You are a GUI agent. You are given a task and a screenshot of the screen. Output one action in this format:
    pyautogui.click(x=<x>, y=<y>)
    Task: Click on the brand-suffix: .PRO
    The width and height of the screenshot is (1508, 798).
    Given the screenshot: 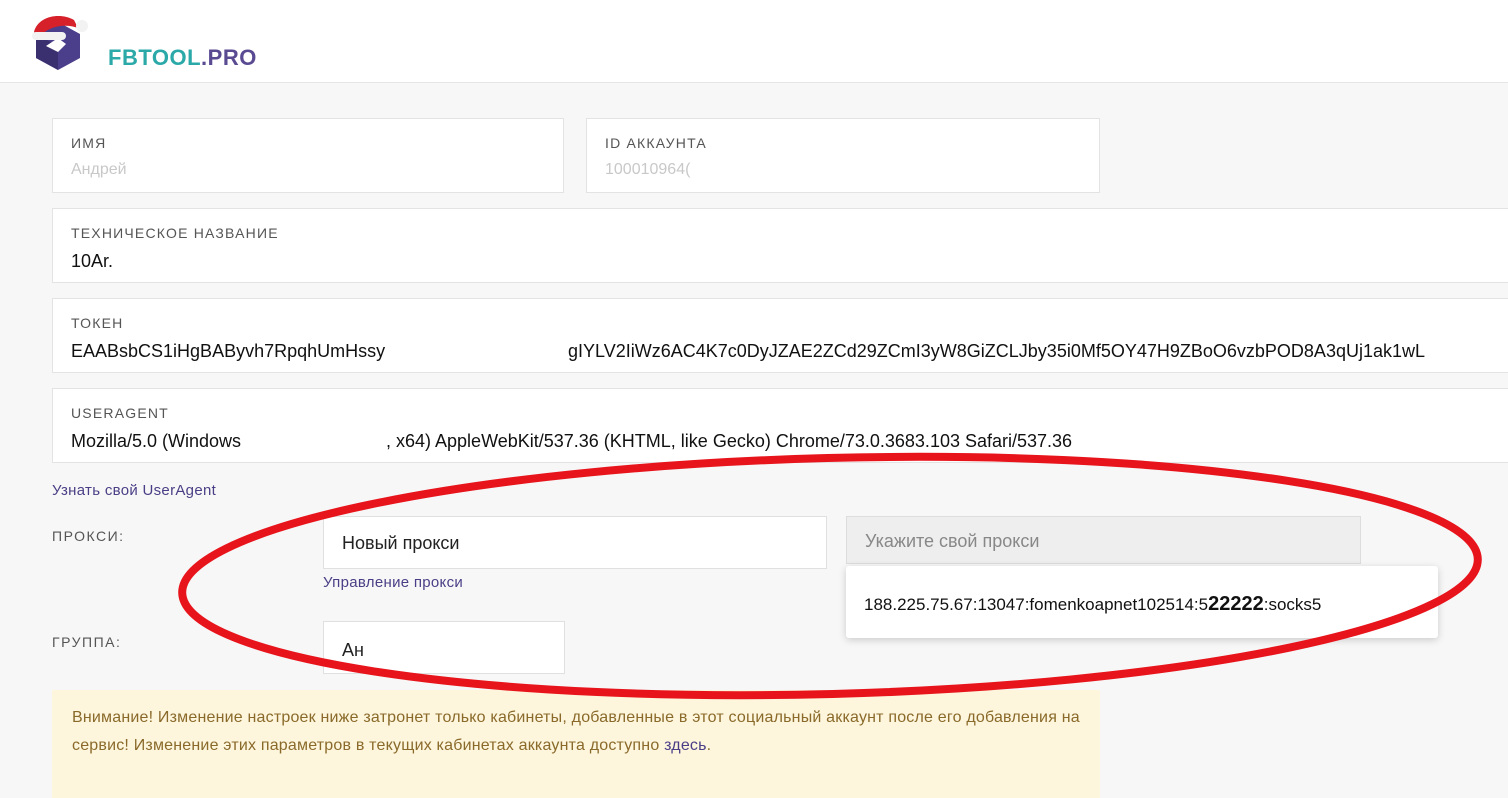 What is the action you would take?
    pyautogui.click(x=229, y=57)
    